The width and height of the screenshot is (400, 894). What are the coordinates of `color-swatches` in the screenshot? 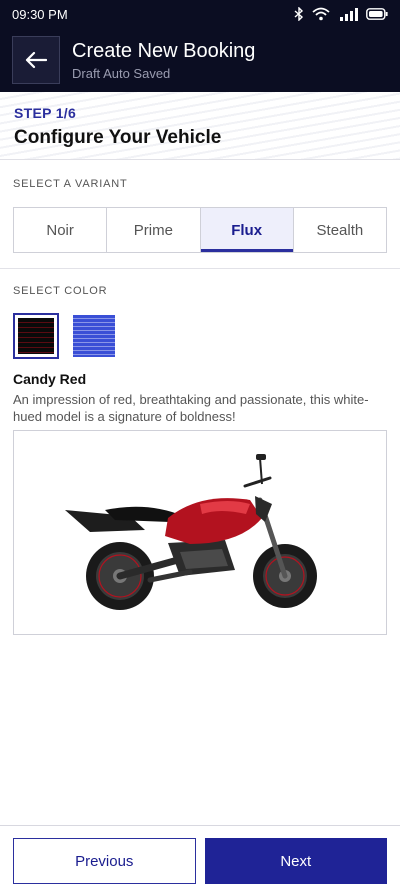 It's located at (200, 336).